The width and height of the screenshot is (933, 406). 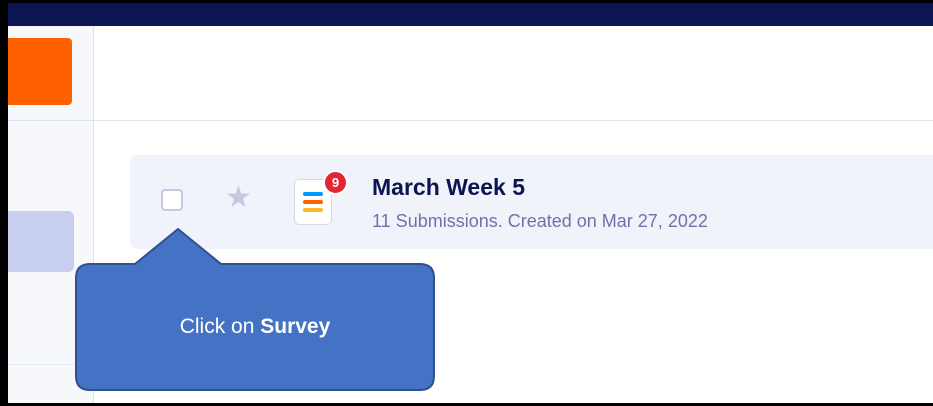 I want to click on header-divider, so click(x=513, y=120).